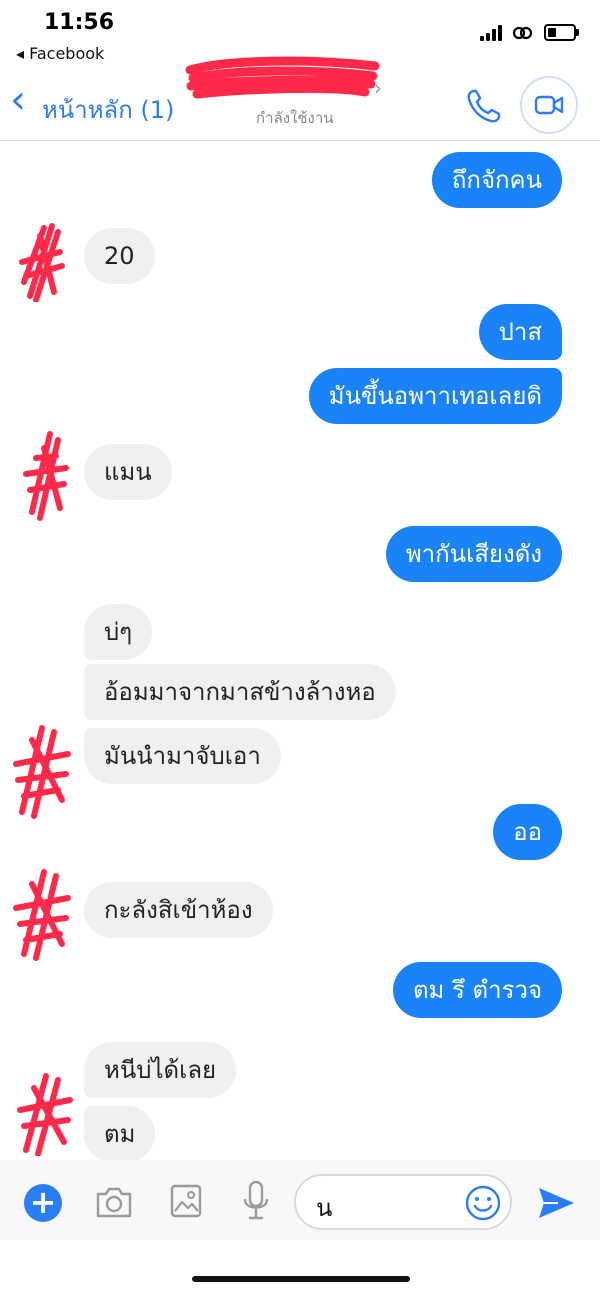 The image size is (600, 1298). I want to click on message-input-value: น, so click(324, 1207).